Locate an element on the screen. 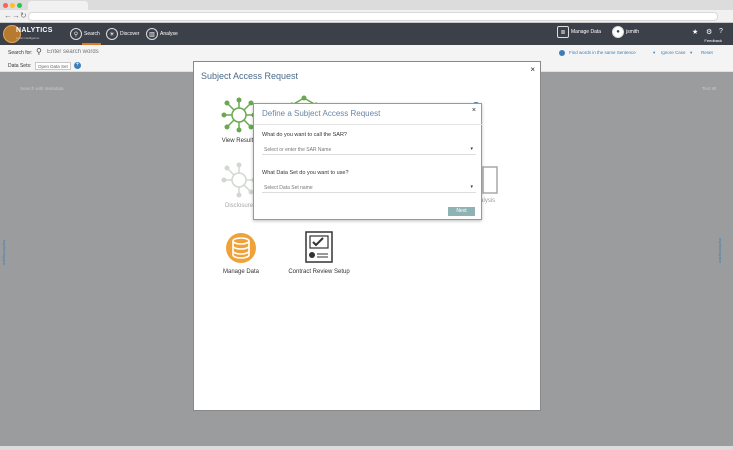 Image resolution: width=733 pixels, height=450 pixels. user-menu: ● jsmith is located at coordinates (625, 32).